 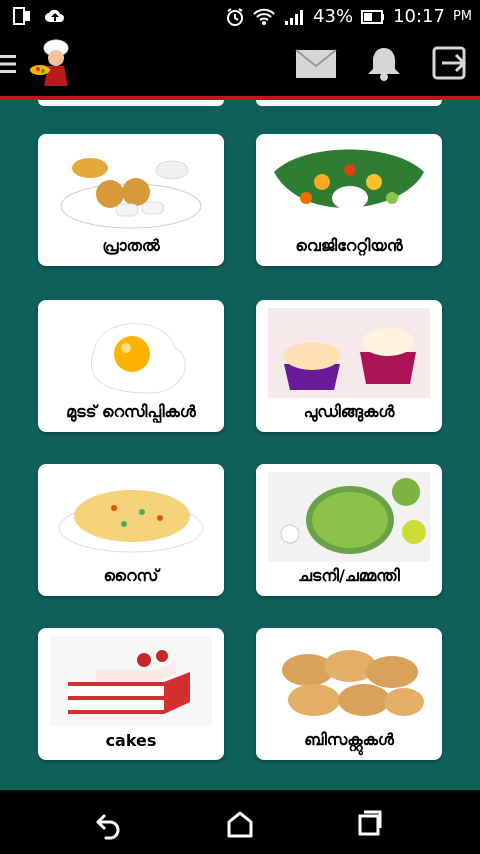 I want to click on wifi-icon, so click(x=264, y=16).